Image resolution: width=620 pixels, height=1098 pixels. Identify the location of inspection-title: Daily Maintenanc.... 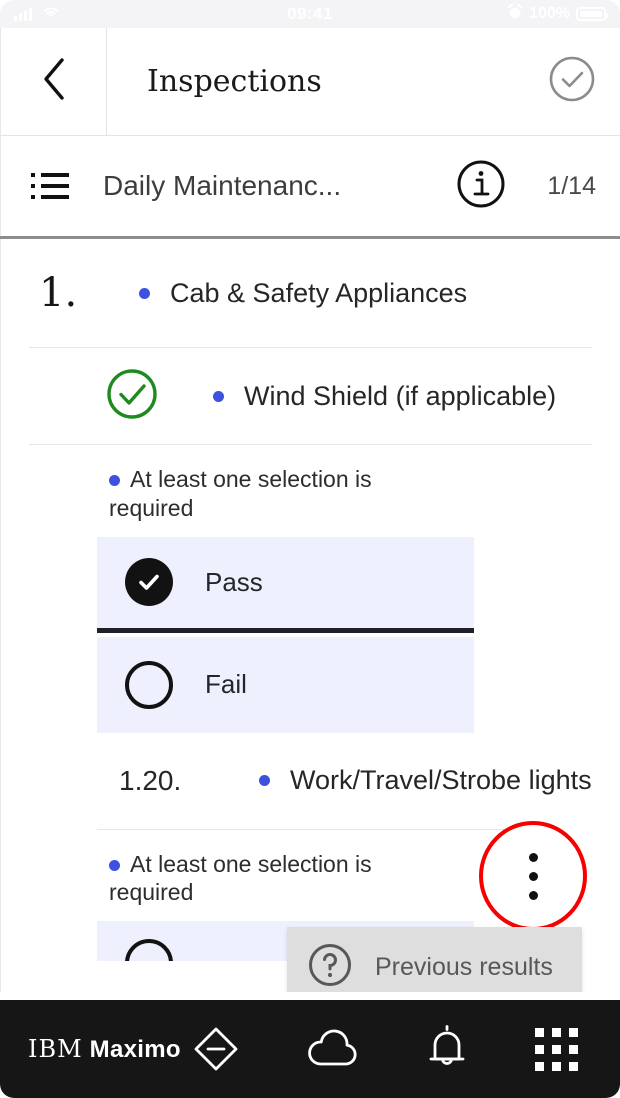
(222, 185).